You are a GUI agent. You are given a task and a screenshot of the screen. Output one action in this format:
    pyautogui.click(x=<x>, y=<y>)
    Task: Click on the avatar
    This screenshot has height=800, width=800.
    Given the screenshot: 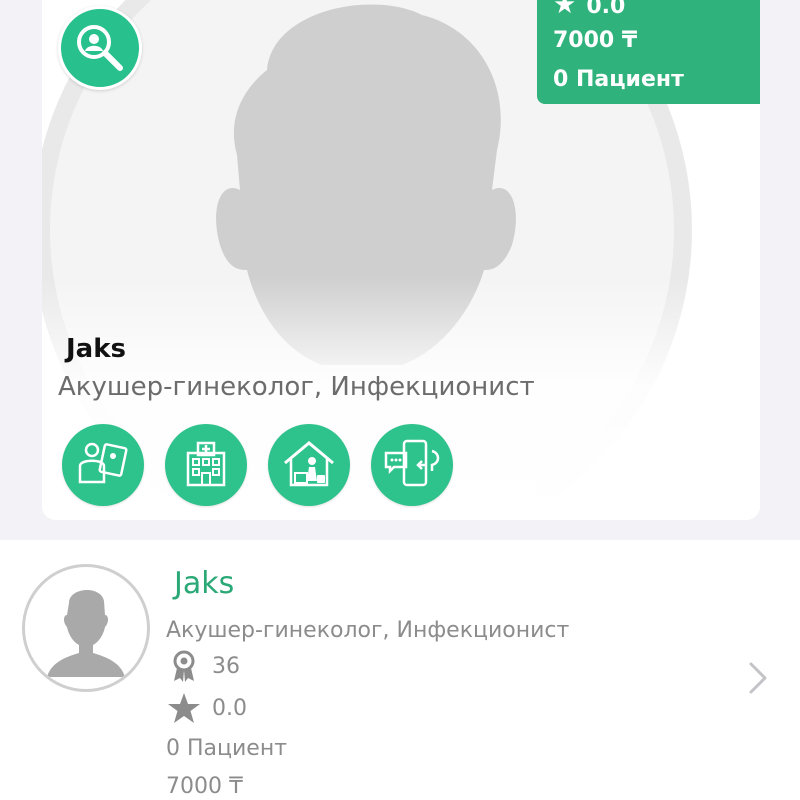 What is the action you would take?
    pyautogui.click(x=86, y=628)
    